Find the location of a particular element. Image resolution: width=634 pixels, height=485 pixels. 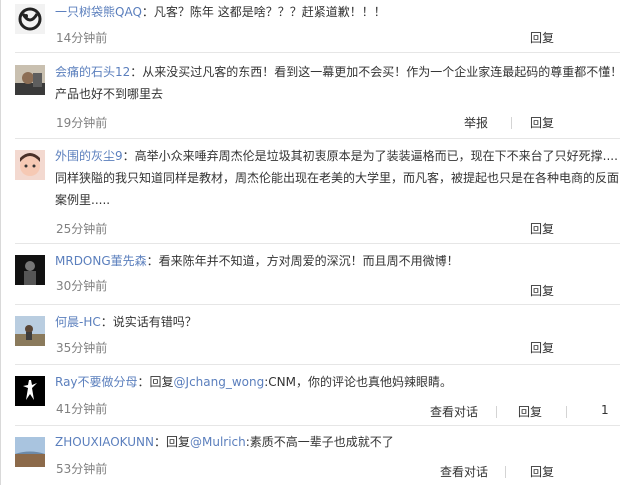

username-link: 会痛的石头12 is located at coordinates (92, 72).